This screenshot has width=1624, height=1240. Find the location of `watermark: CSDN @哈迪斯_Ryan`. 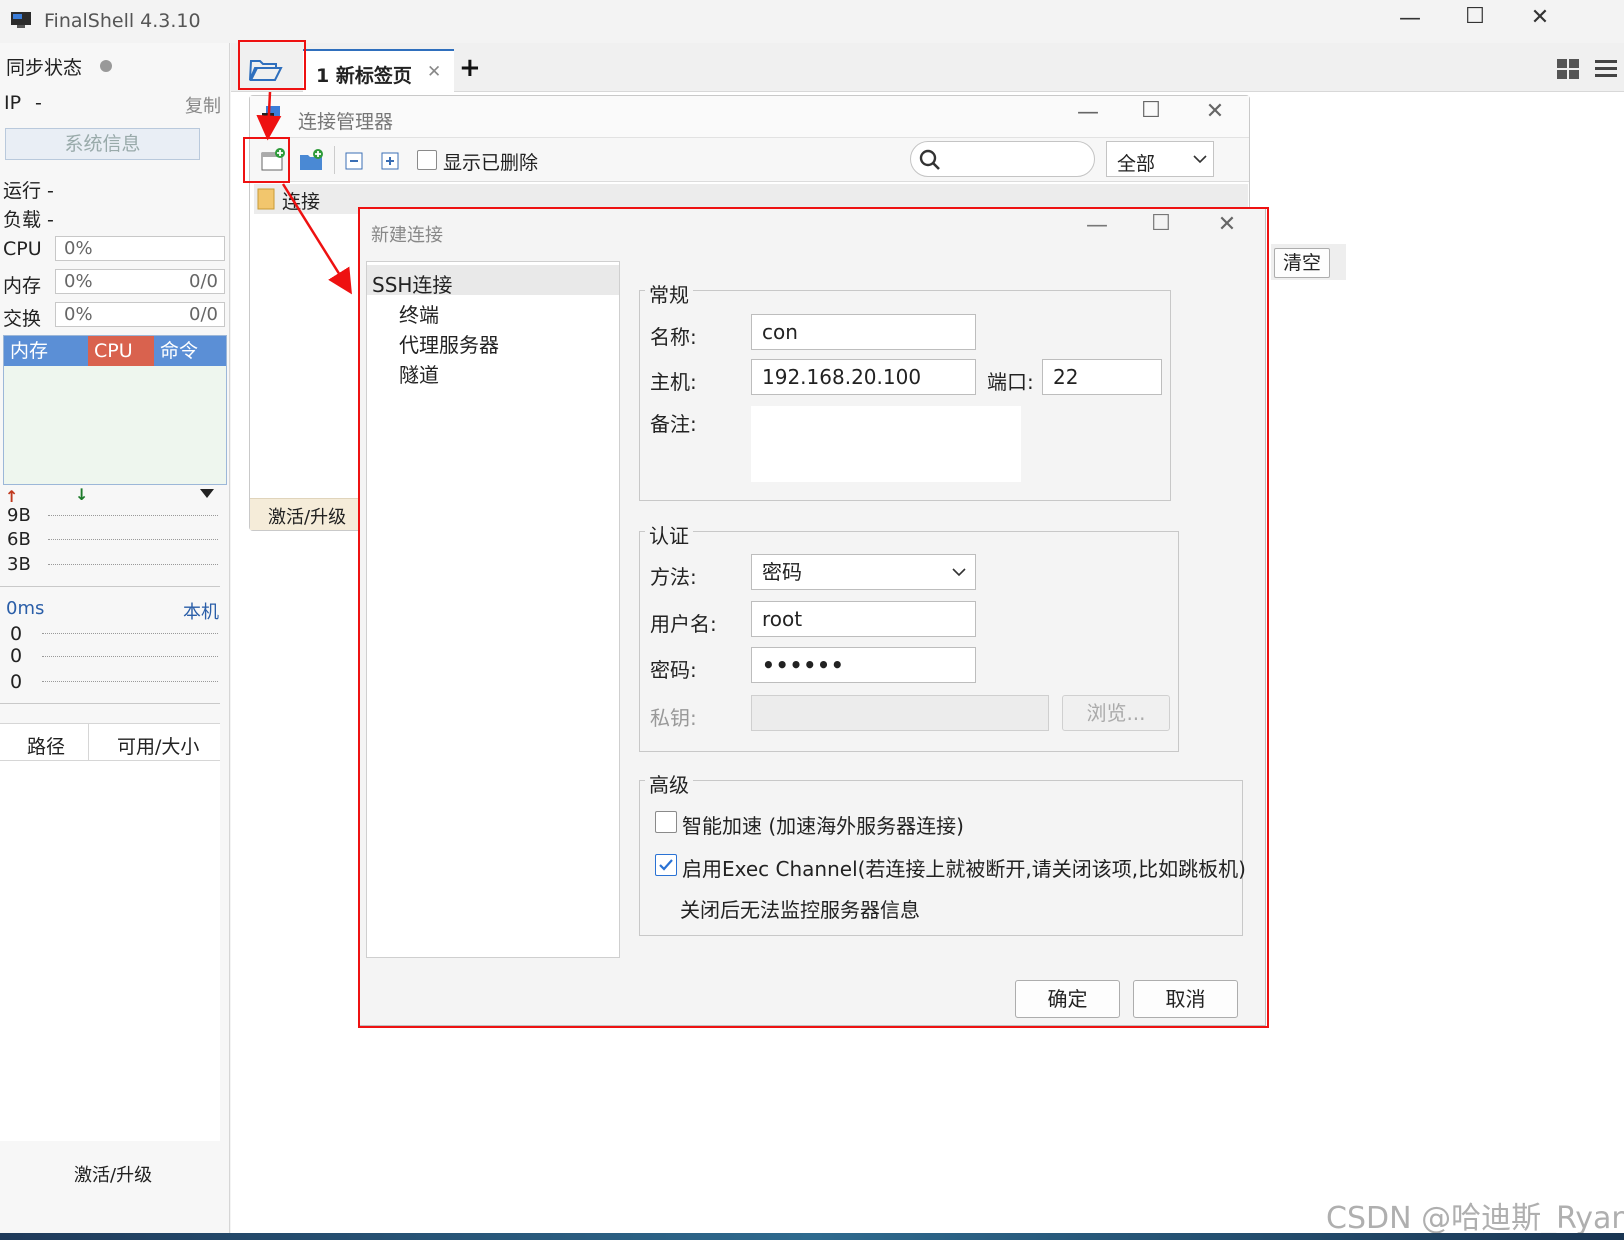

watermark: CSDN @哈迪斯_Ryan is located at coordinates (1475, 1218).